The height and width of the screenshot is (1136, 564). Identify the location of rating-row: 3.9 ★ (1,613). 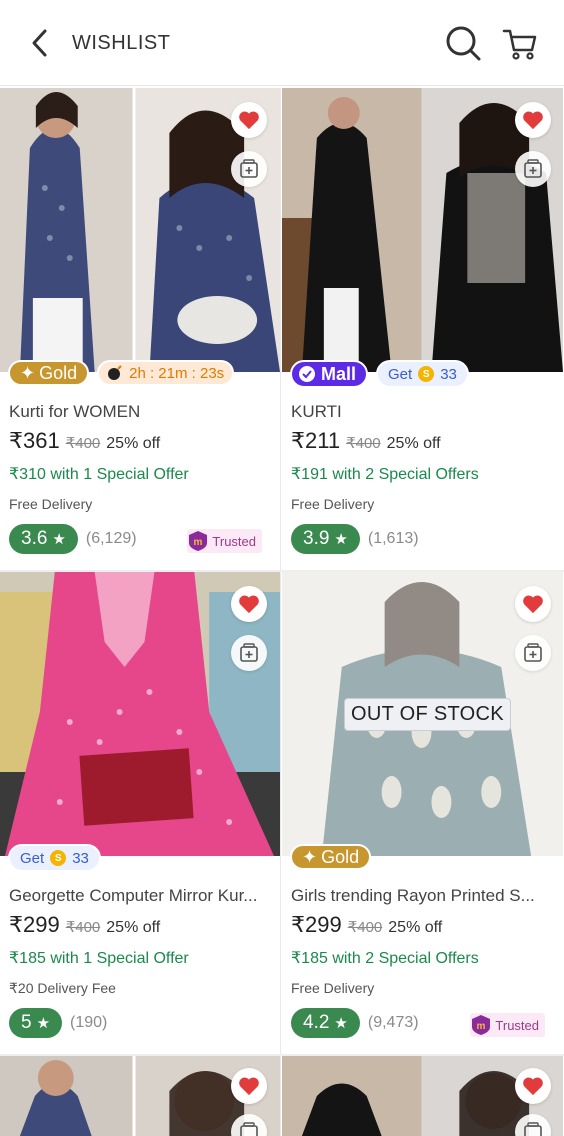
(355, 539).